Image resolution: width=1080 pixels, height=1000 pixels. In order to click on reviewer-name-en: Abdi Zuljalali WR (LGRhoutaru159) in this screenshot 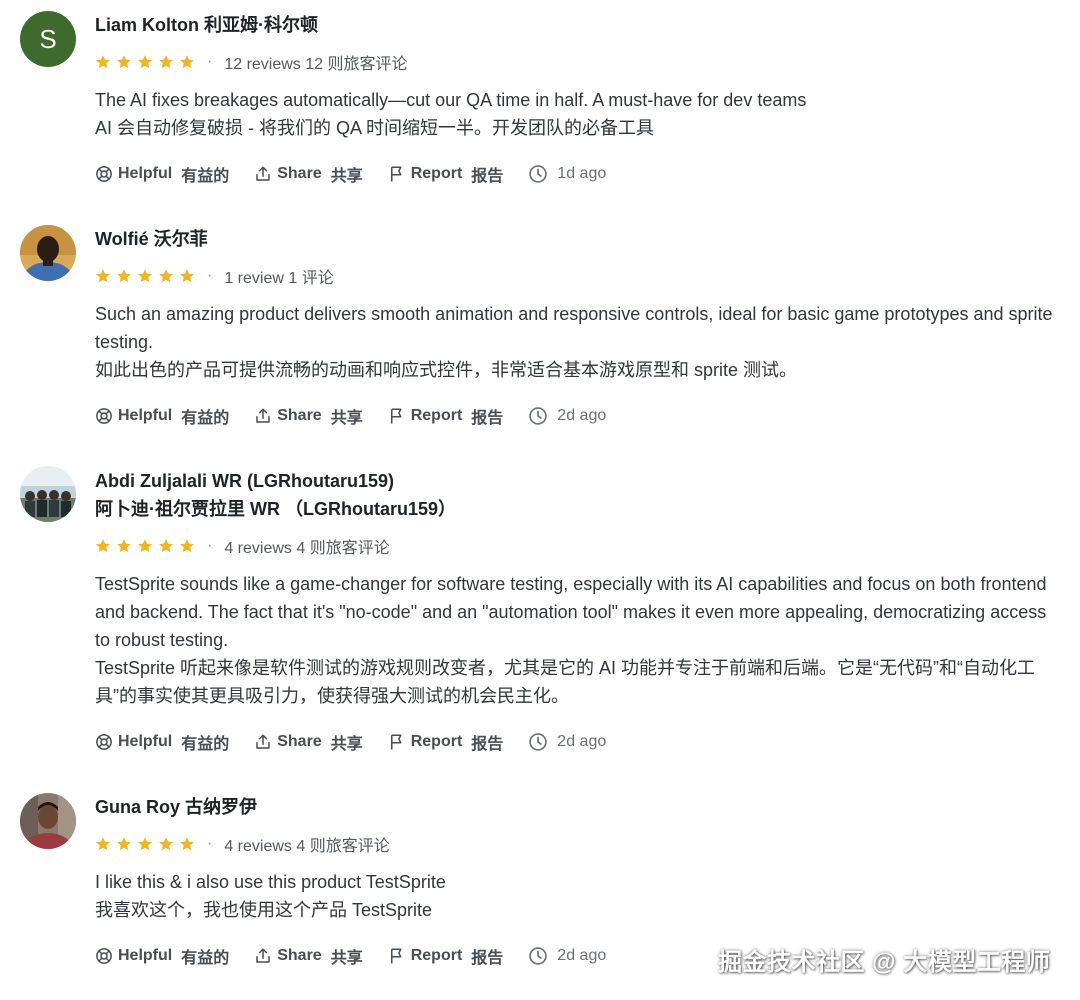, I will do `click(245, 481)`.